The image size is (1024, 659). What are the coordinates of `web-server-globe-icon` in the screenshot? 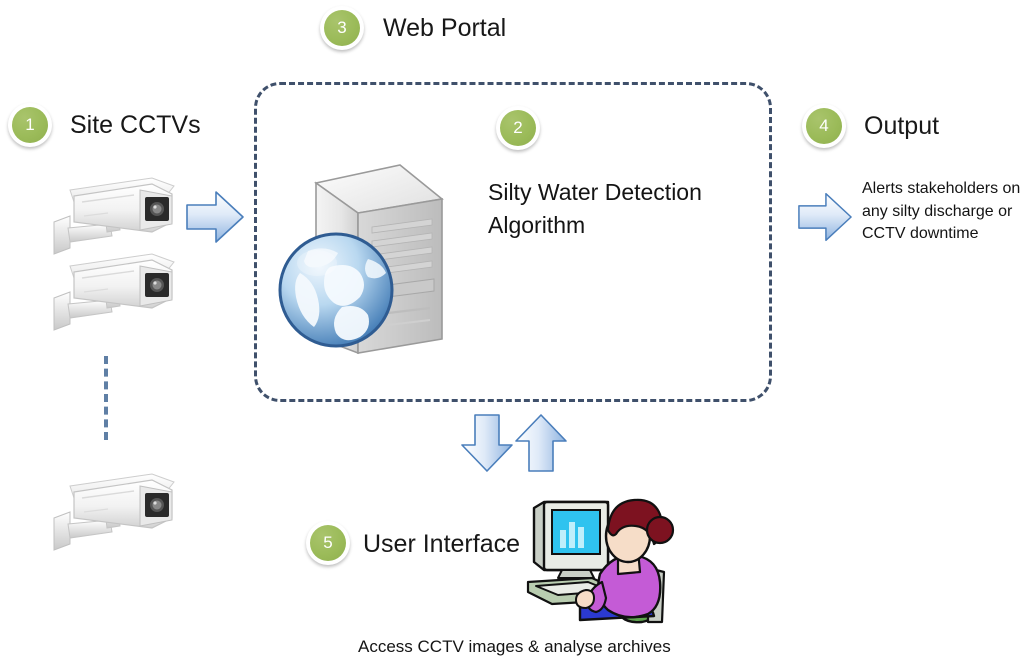 It's located at (372, 262).